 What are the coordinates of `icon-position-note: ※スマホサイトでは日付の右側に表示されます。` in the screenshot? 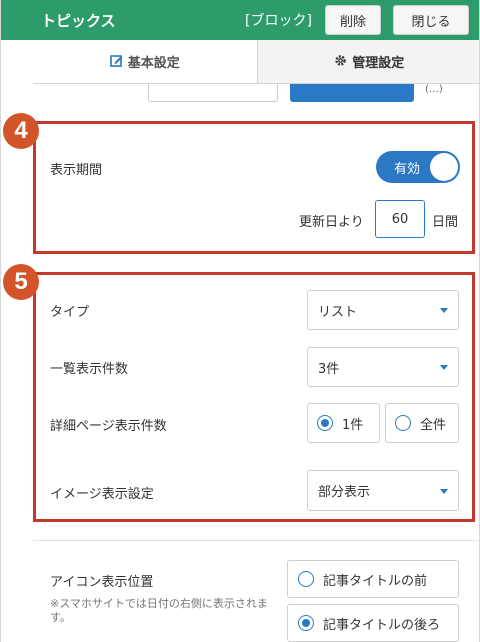 It's located at (159, 610).